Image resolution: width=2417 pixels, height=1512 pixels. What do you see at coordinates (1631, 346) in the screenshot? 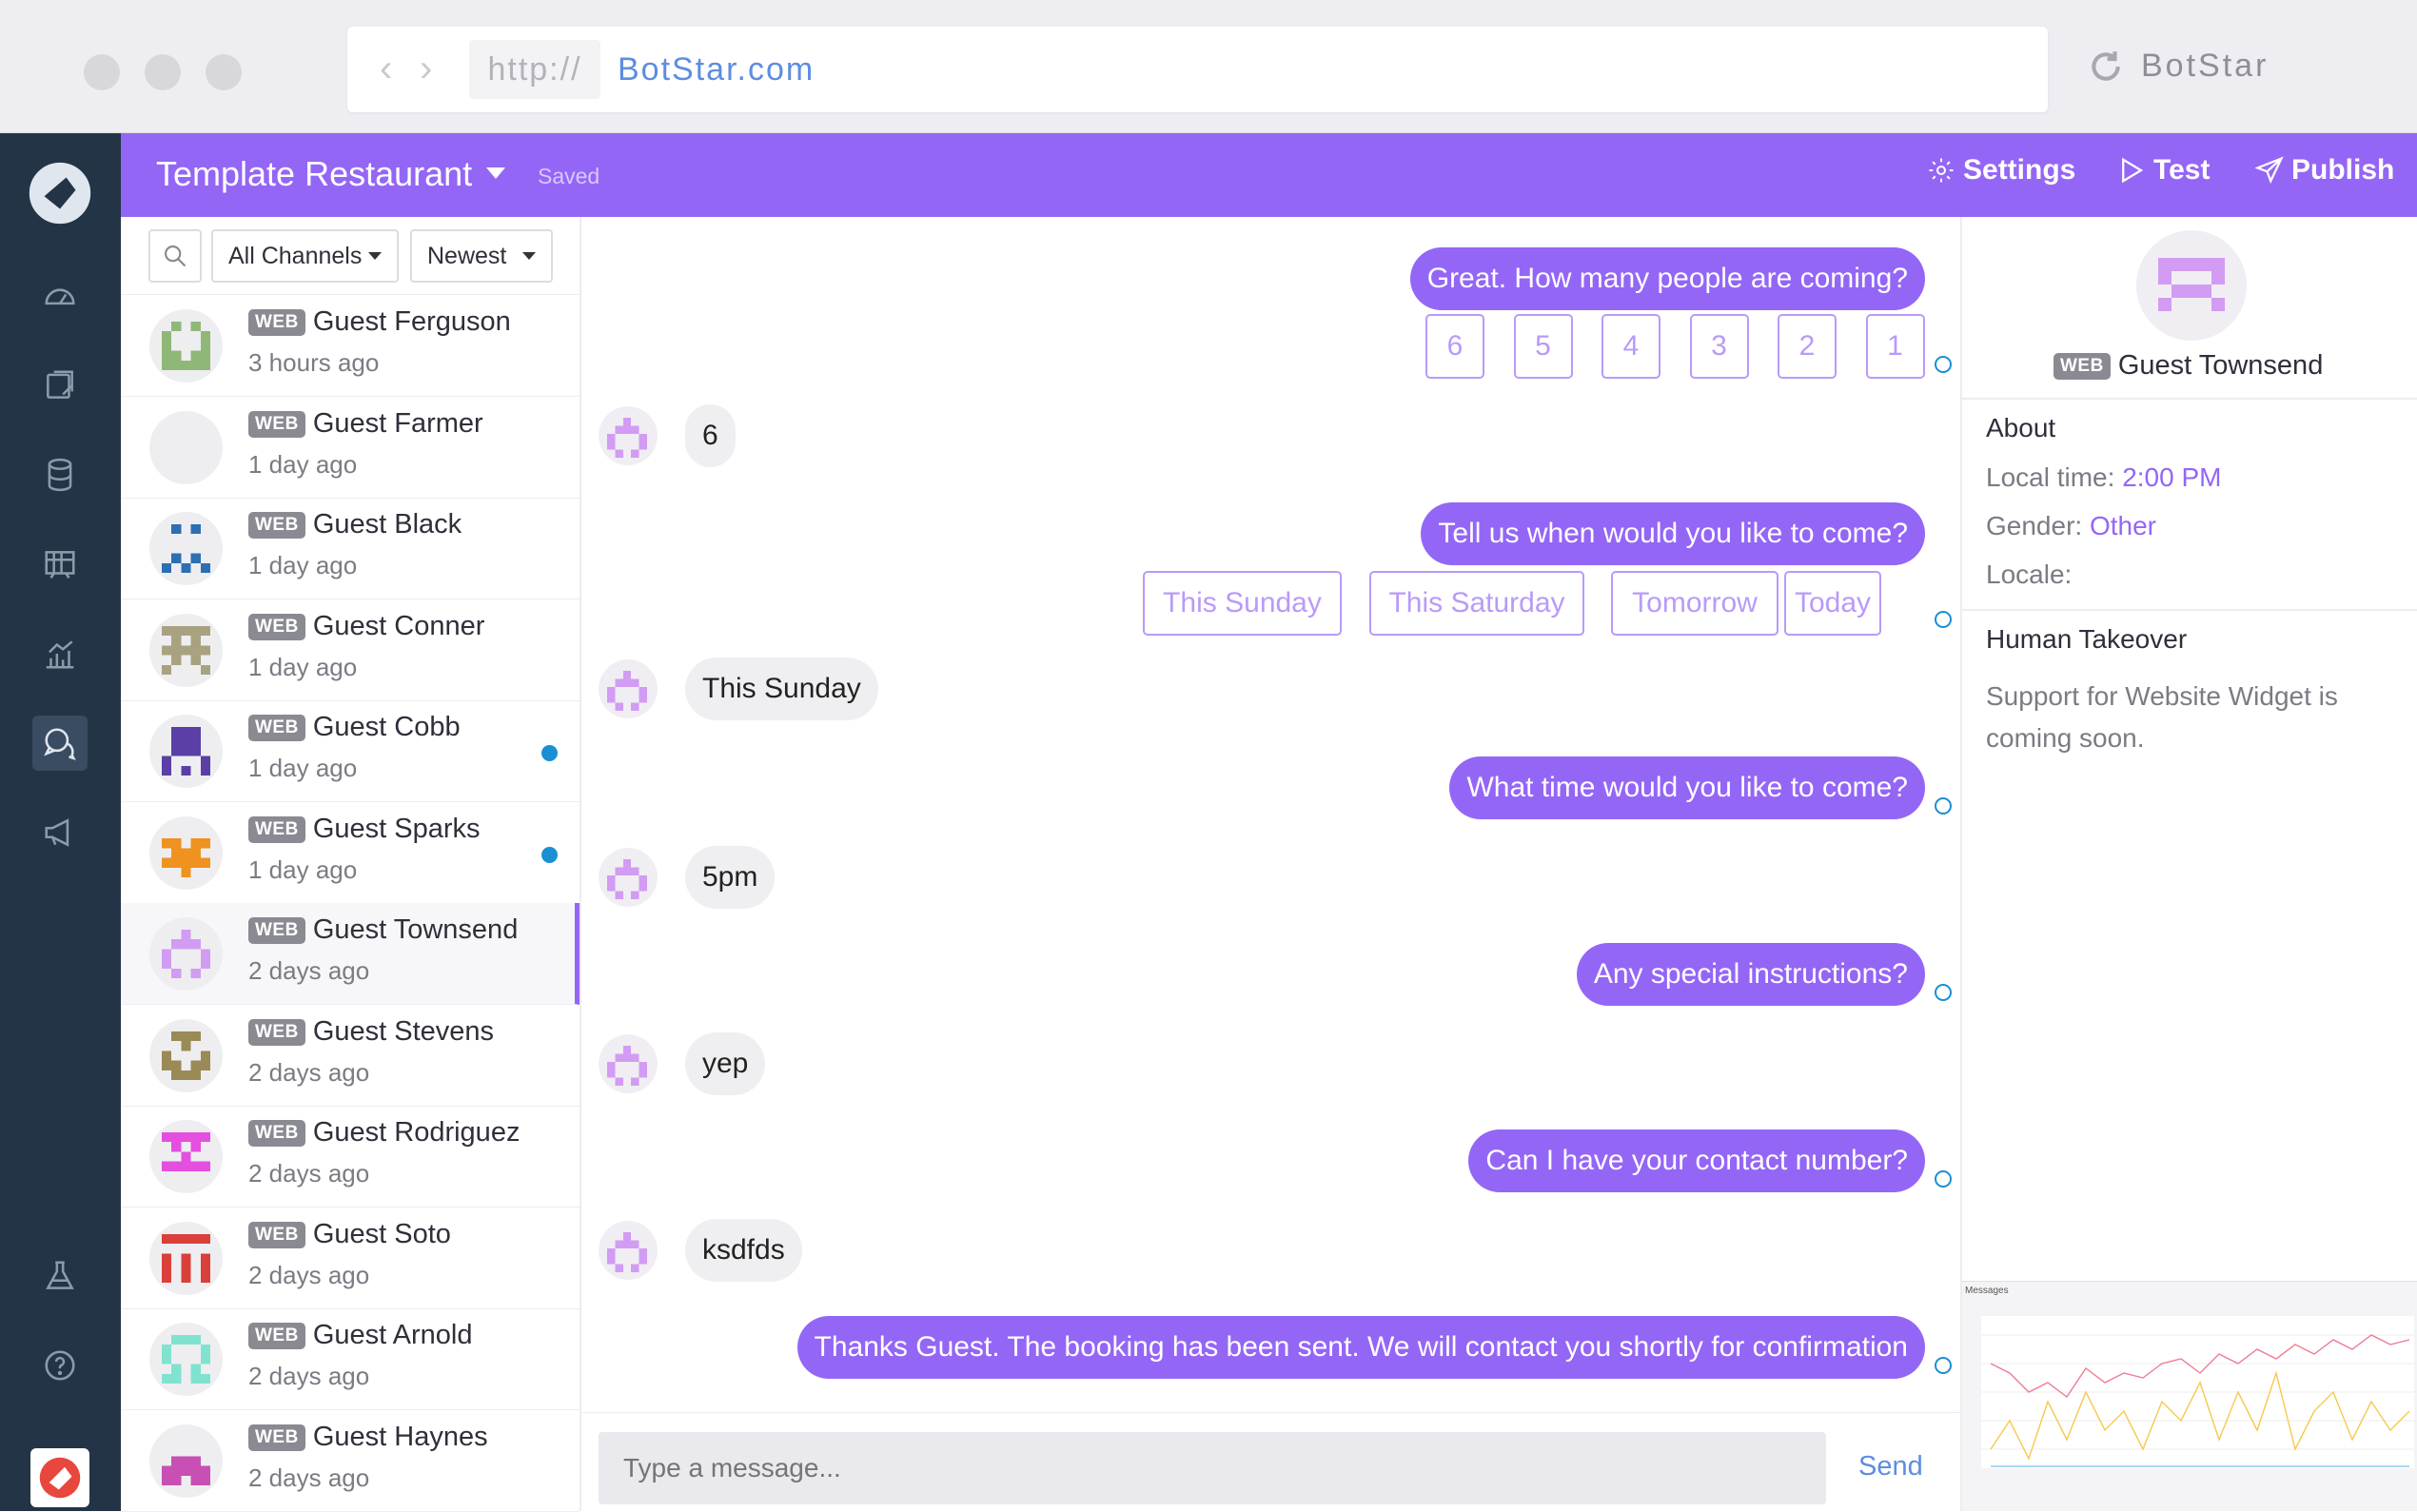
I see `quick-reply-button: 4` at bounding box center [1631, 346].